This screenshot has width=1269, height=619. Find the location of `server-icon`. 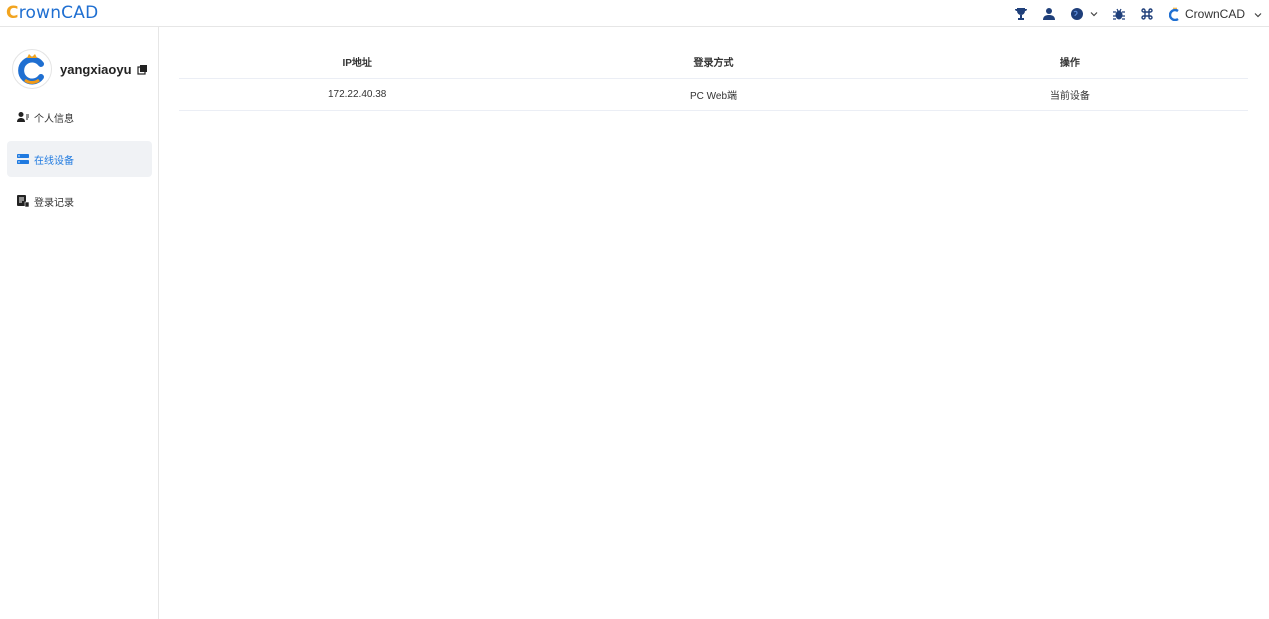

server-icon is located at coordinates (23, 159).